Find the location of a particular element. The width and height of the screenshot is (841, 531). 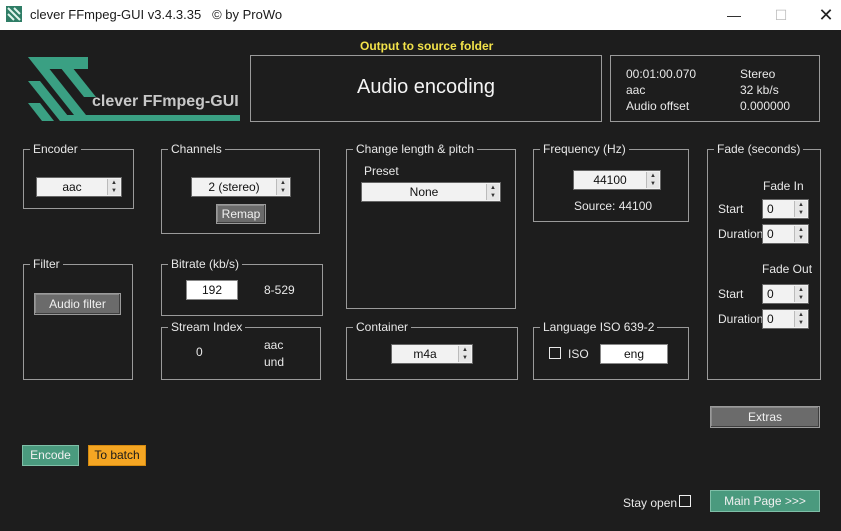

fade-in-label: Fade In is located at coordinates (783, 186).